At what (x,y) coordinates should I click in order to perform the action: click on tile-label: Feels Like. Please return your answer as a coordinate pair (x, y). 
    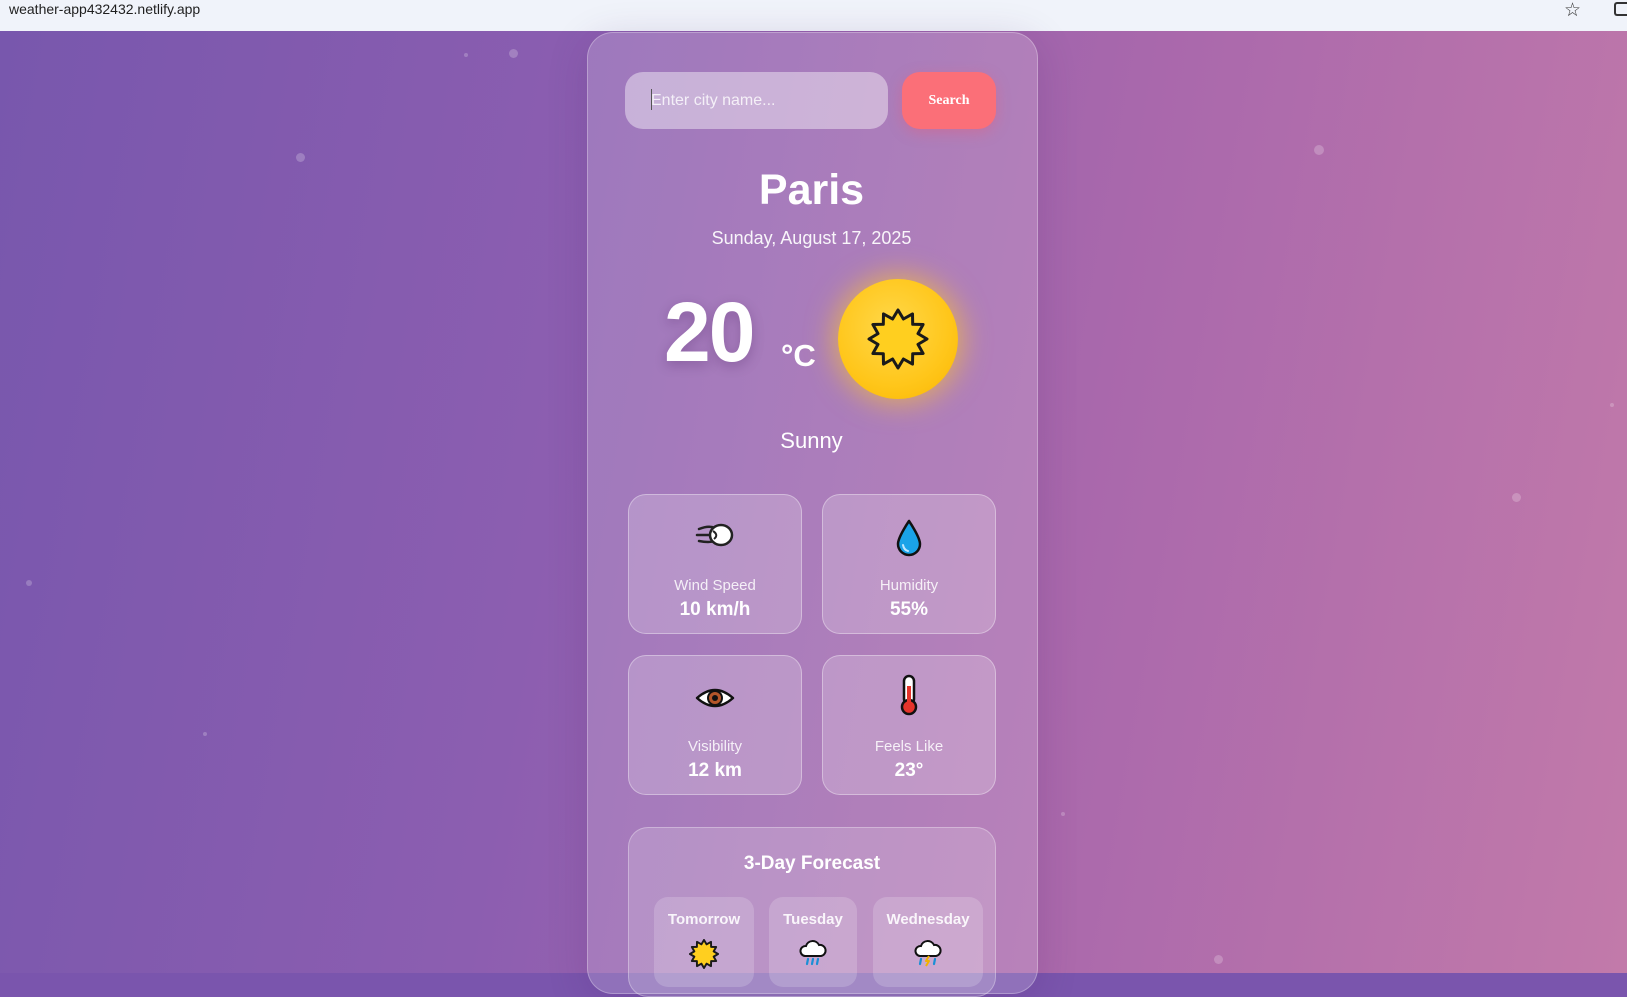
    Looking at the image, I should click on (909, 746).